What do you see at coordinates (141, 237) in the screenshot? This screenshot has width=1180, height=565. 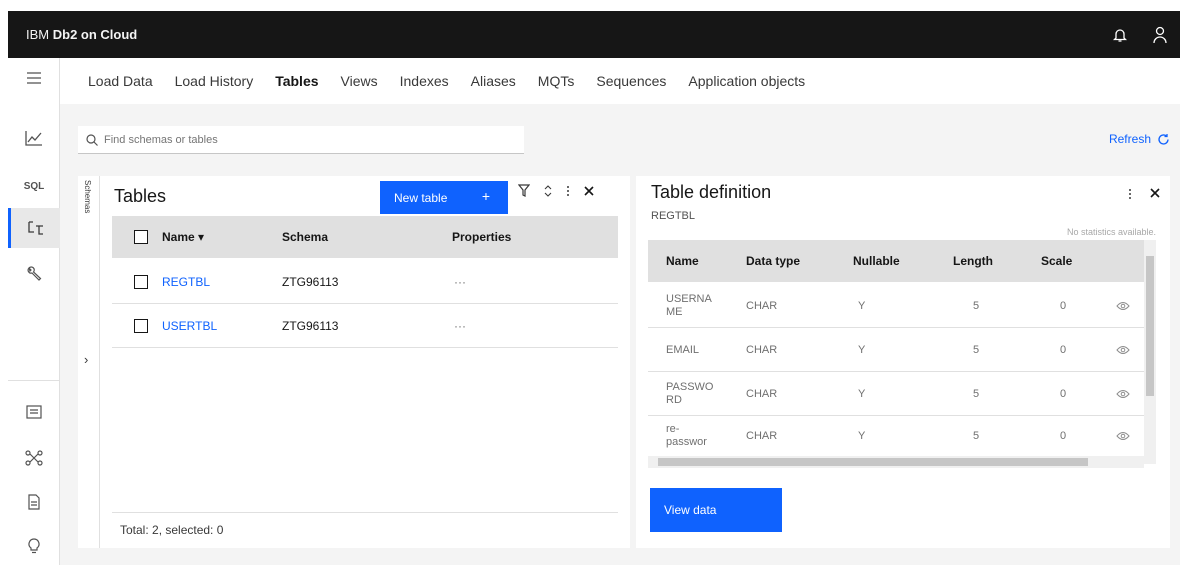 I see `select-all-checkbox` at bounding box center [141, 237].